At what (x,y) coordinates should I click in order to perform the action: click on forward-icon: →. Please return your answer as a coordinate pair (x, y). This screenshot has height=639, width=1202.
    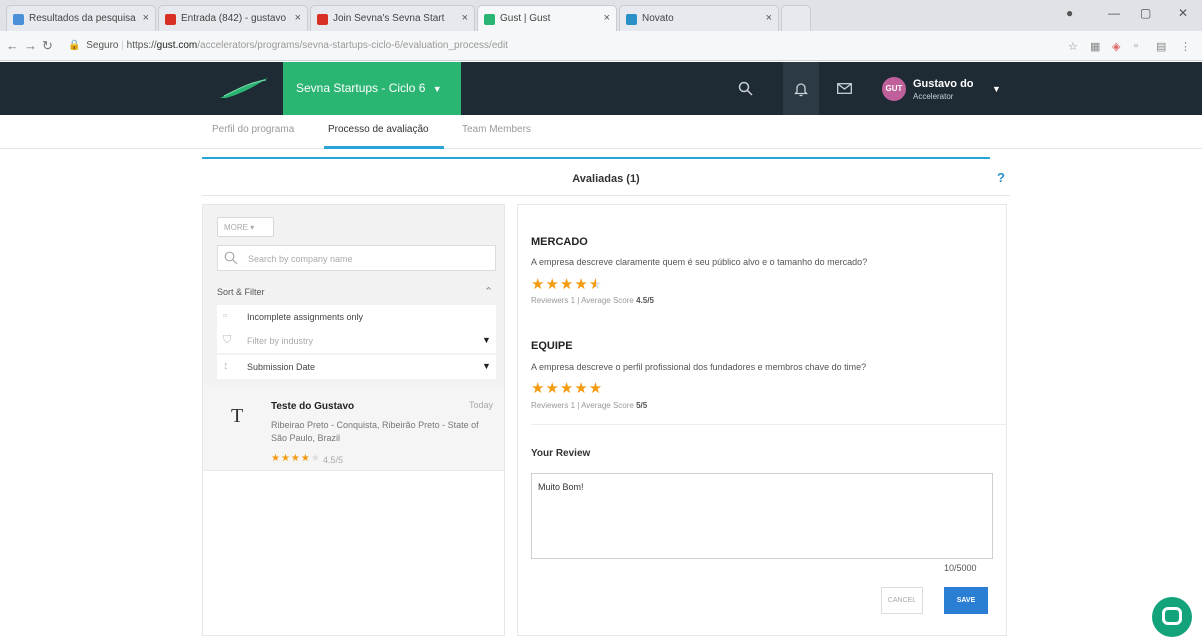
    Looking at the image, I should click on (30, 45).